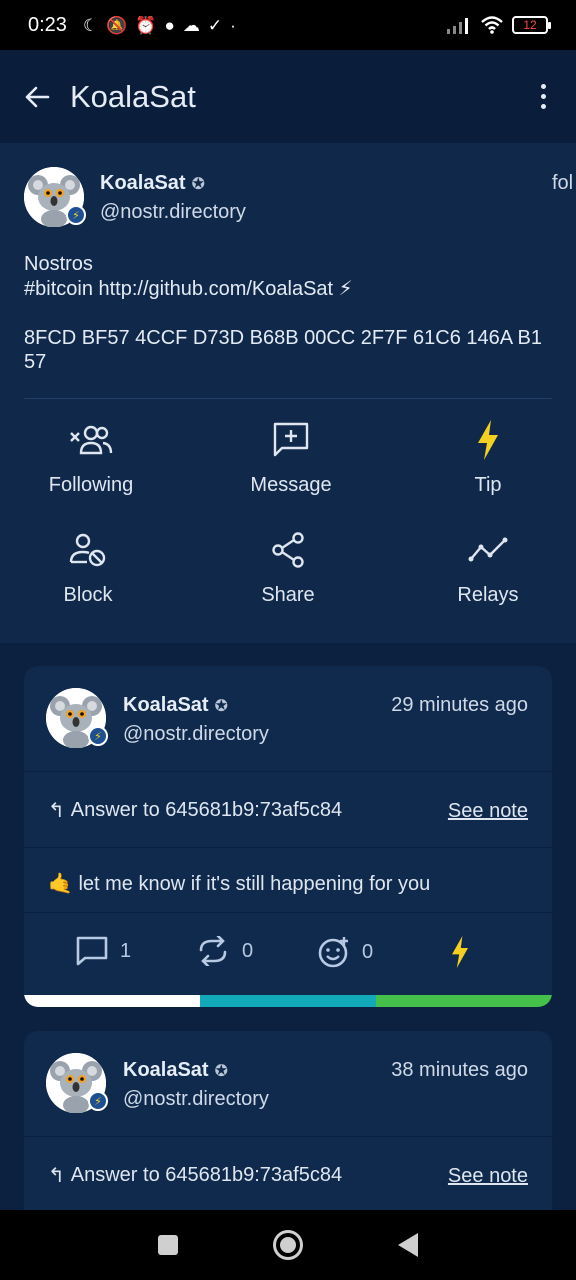 Image resolution: width=576 pixels, height=1280 pixels. I want to click on block-button: Block, so click(88, 567).